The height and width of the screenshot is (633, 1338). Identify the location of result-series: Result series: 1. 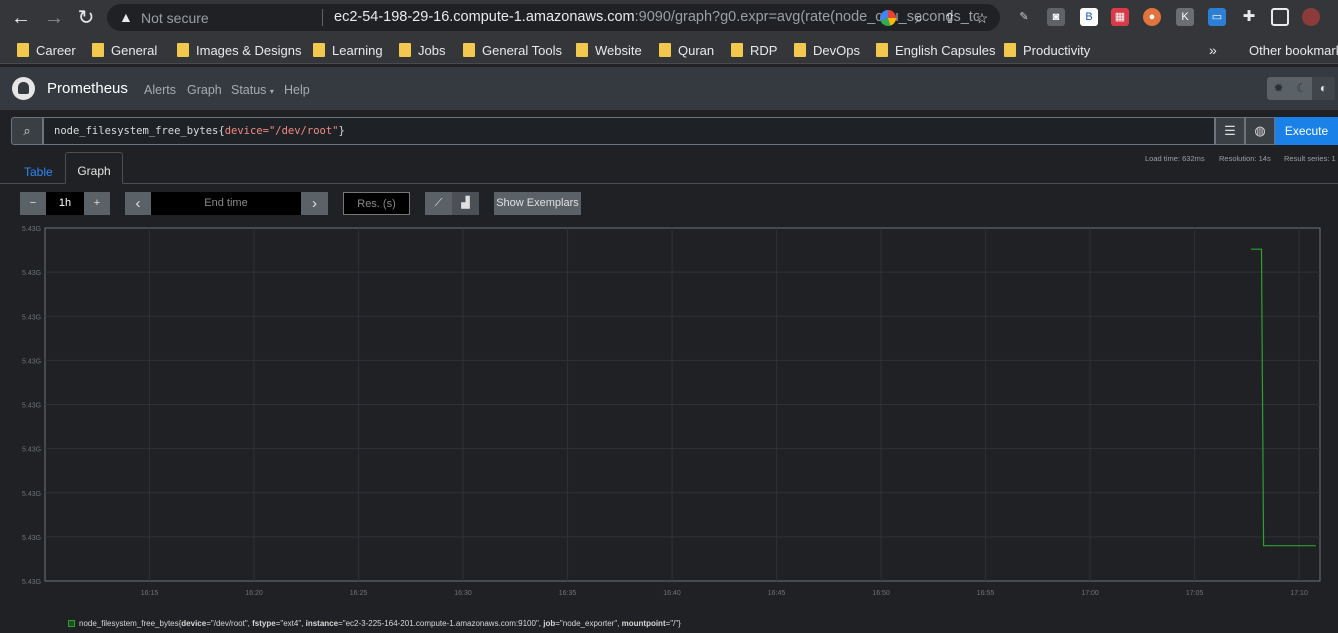
(1310, 158).